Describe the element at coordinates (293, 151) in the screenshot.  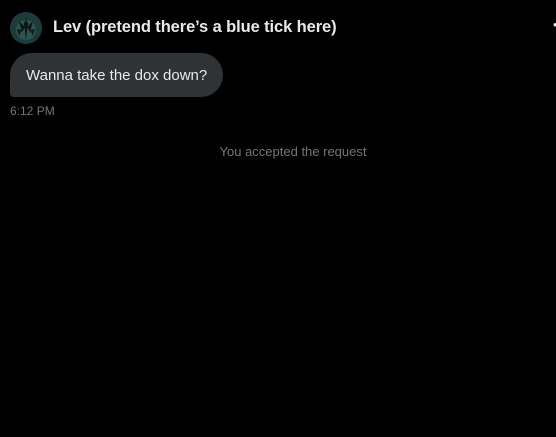
I see `request-accepted-note: You accepted the request` at that location.